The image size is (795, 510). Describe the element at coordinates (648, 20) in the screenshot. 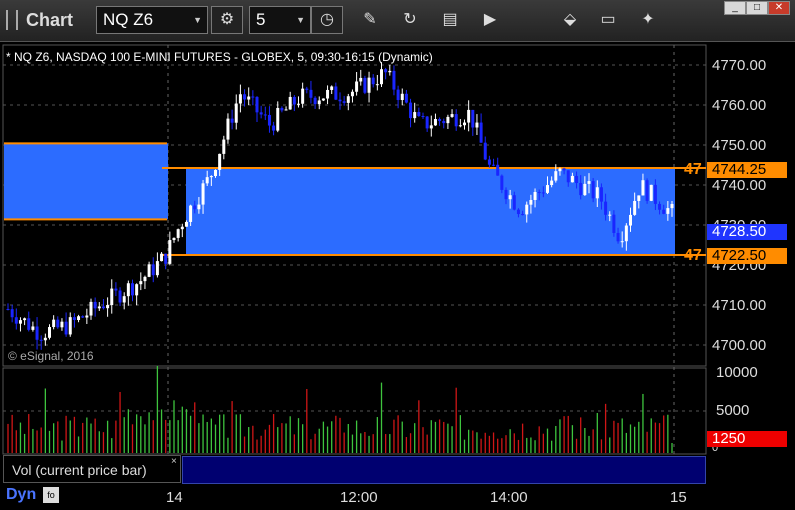

I see `twitter-button: ✦` at that location.